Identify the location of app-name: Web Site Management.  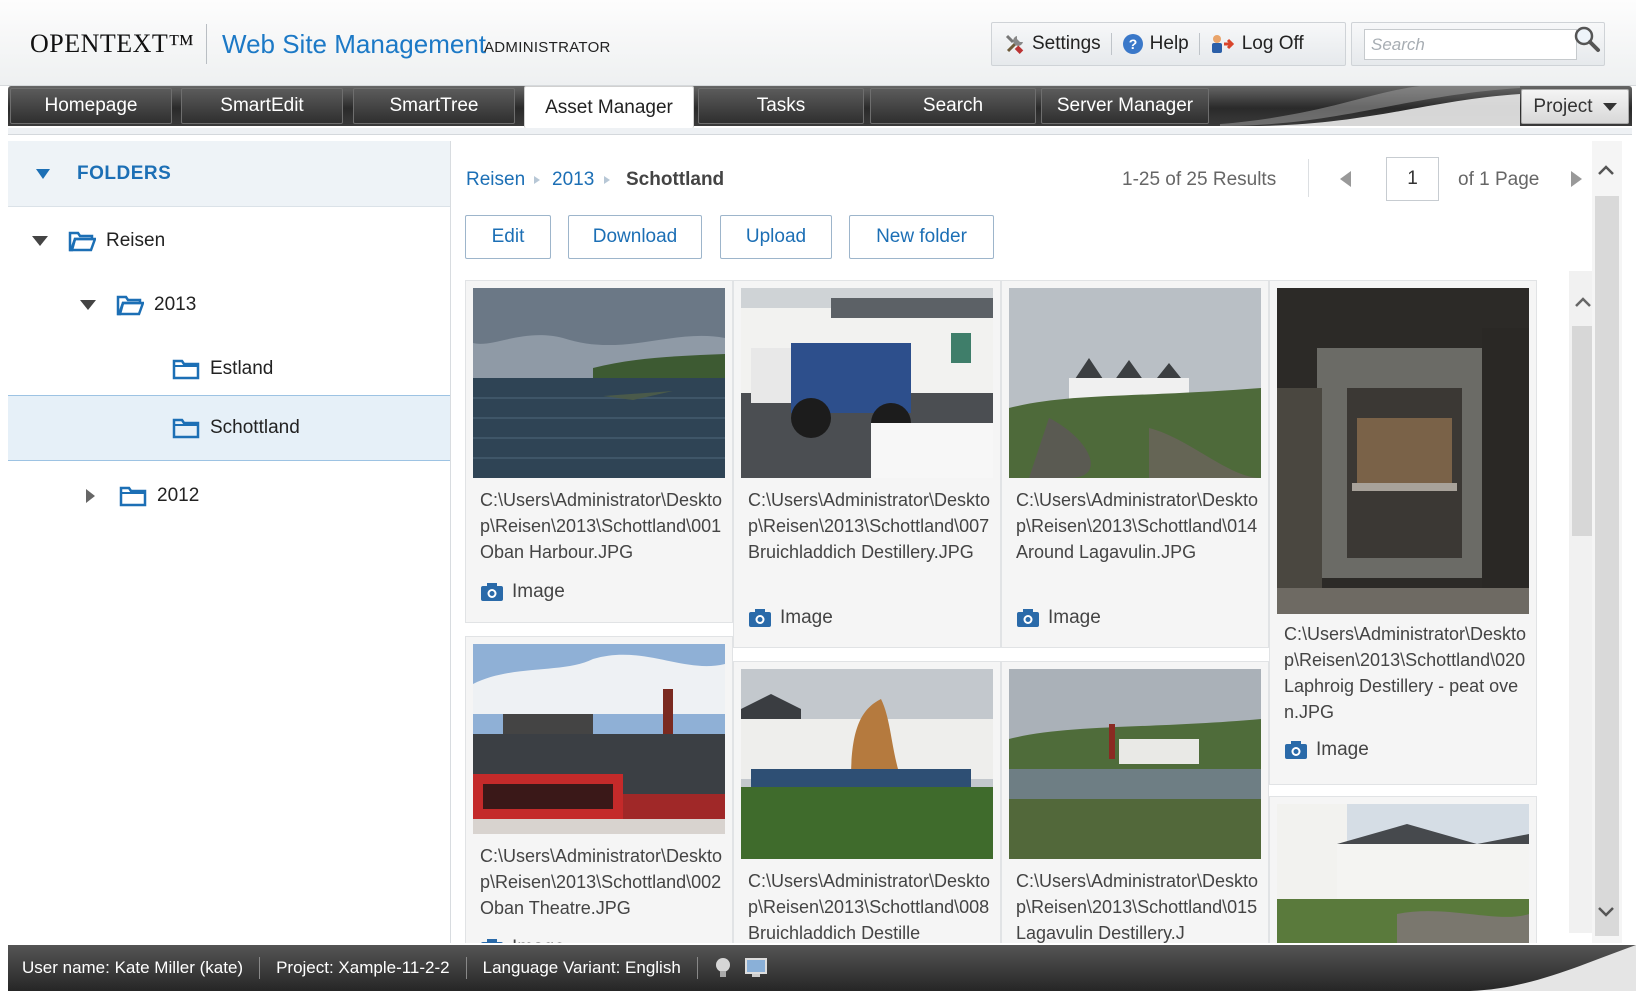
(354, 44).